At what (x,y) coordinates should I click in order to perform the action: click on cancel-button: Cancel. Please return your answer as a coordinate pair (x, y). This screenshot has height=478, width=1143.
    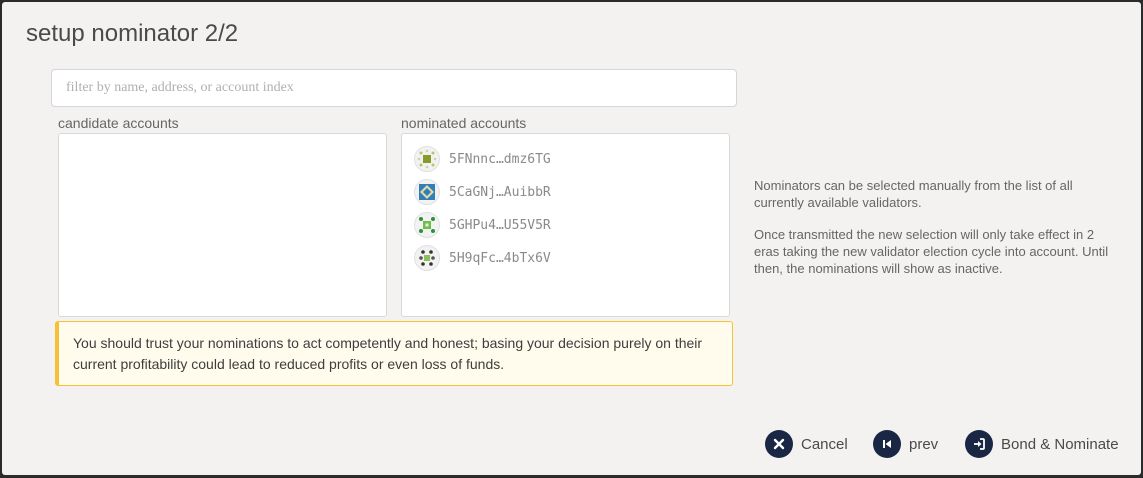
    Looking at the image, I should click on (806, 444).